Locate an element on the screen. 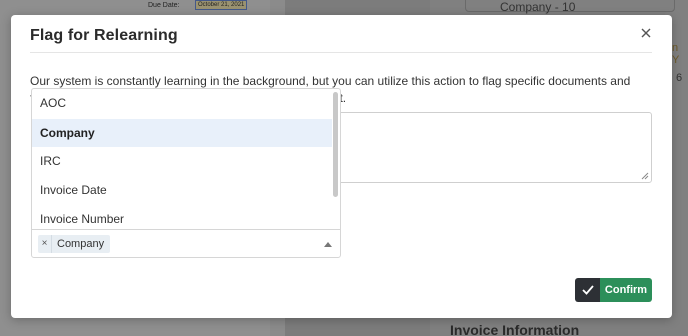  selected-tag-company: × Company is located at coordinates (74, 244).